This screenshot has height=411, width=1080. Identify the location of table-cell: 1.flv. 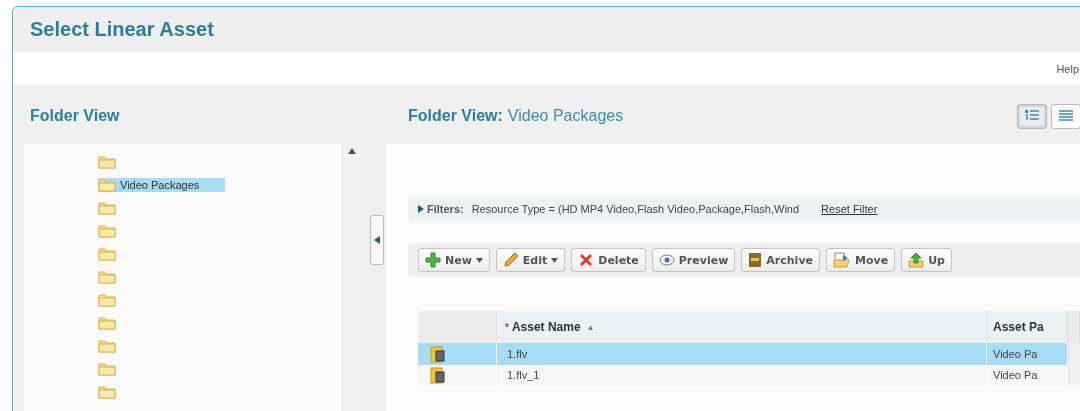
(742, 354).